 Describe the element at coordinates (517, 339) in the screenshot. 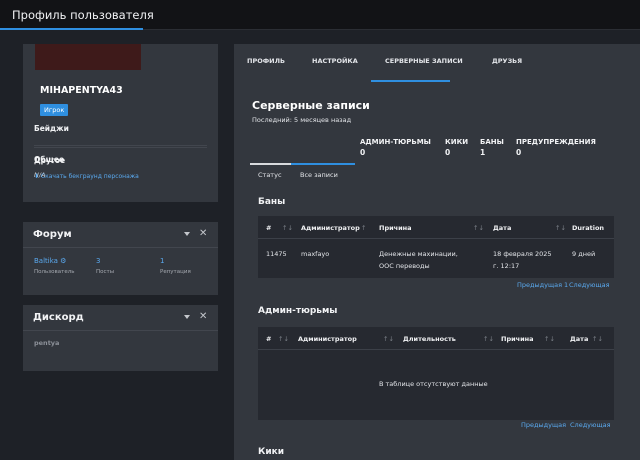

I see `jails-col-reason: Причина` at that location.